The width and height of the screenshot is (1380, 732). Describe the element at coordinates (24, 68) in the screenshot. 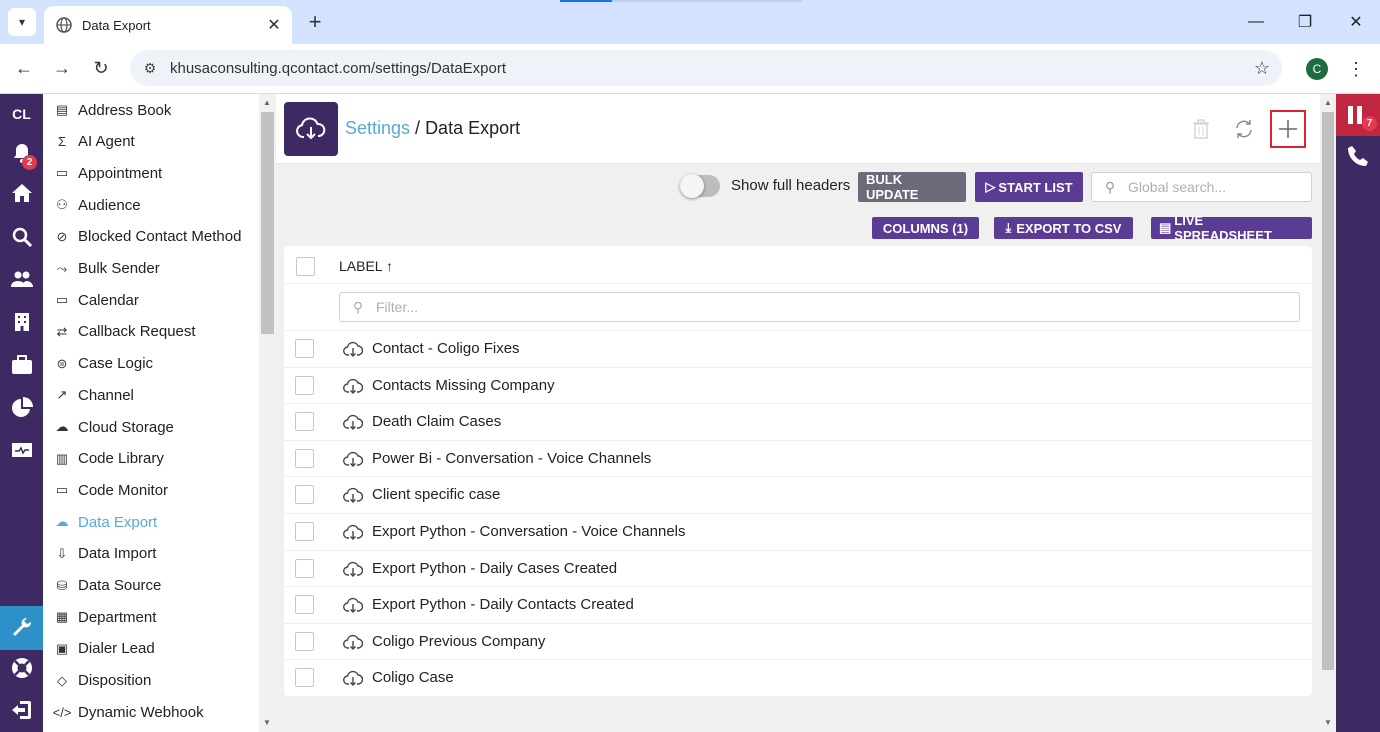

I see `back-button: ←` at that location.